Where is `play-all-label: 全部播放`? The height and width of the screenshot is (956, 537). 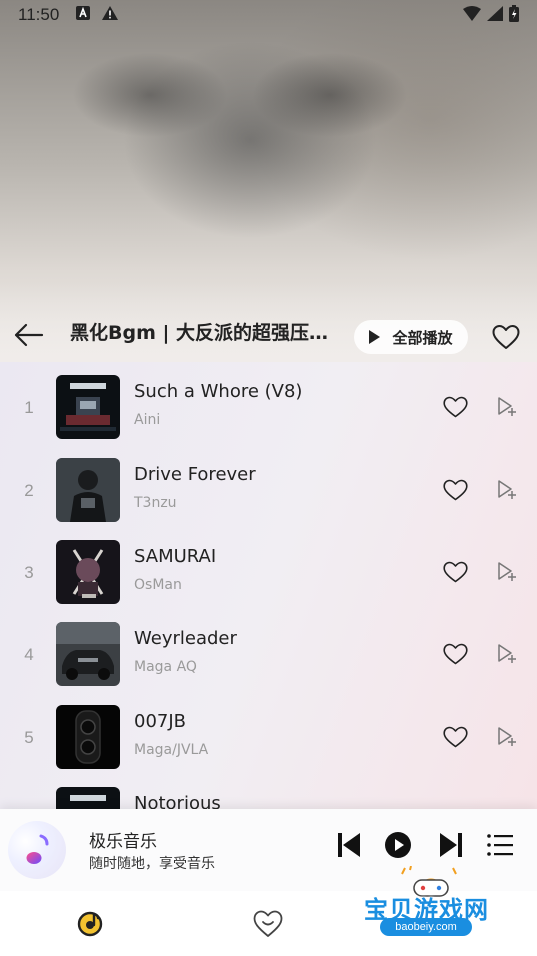 play-all-label: 全部播放 is located at coordinates (422, 337).